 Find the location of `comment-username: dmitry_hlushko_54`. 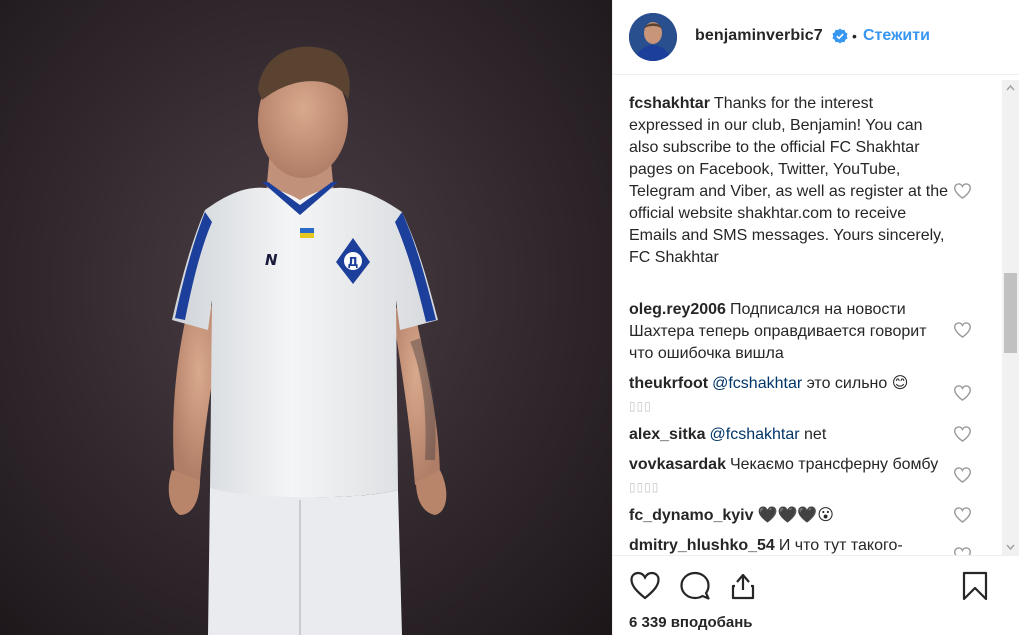

comment-username: dmitry_hlushko_54 is located at coordinates (702, 545).